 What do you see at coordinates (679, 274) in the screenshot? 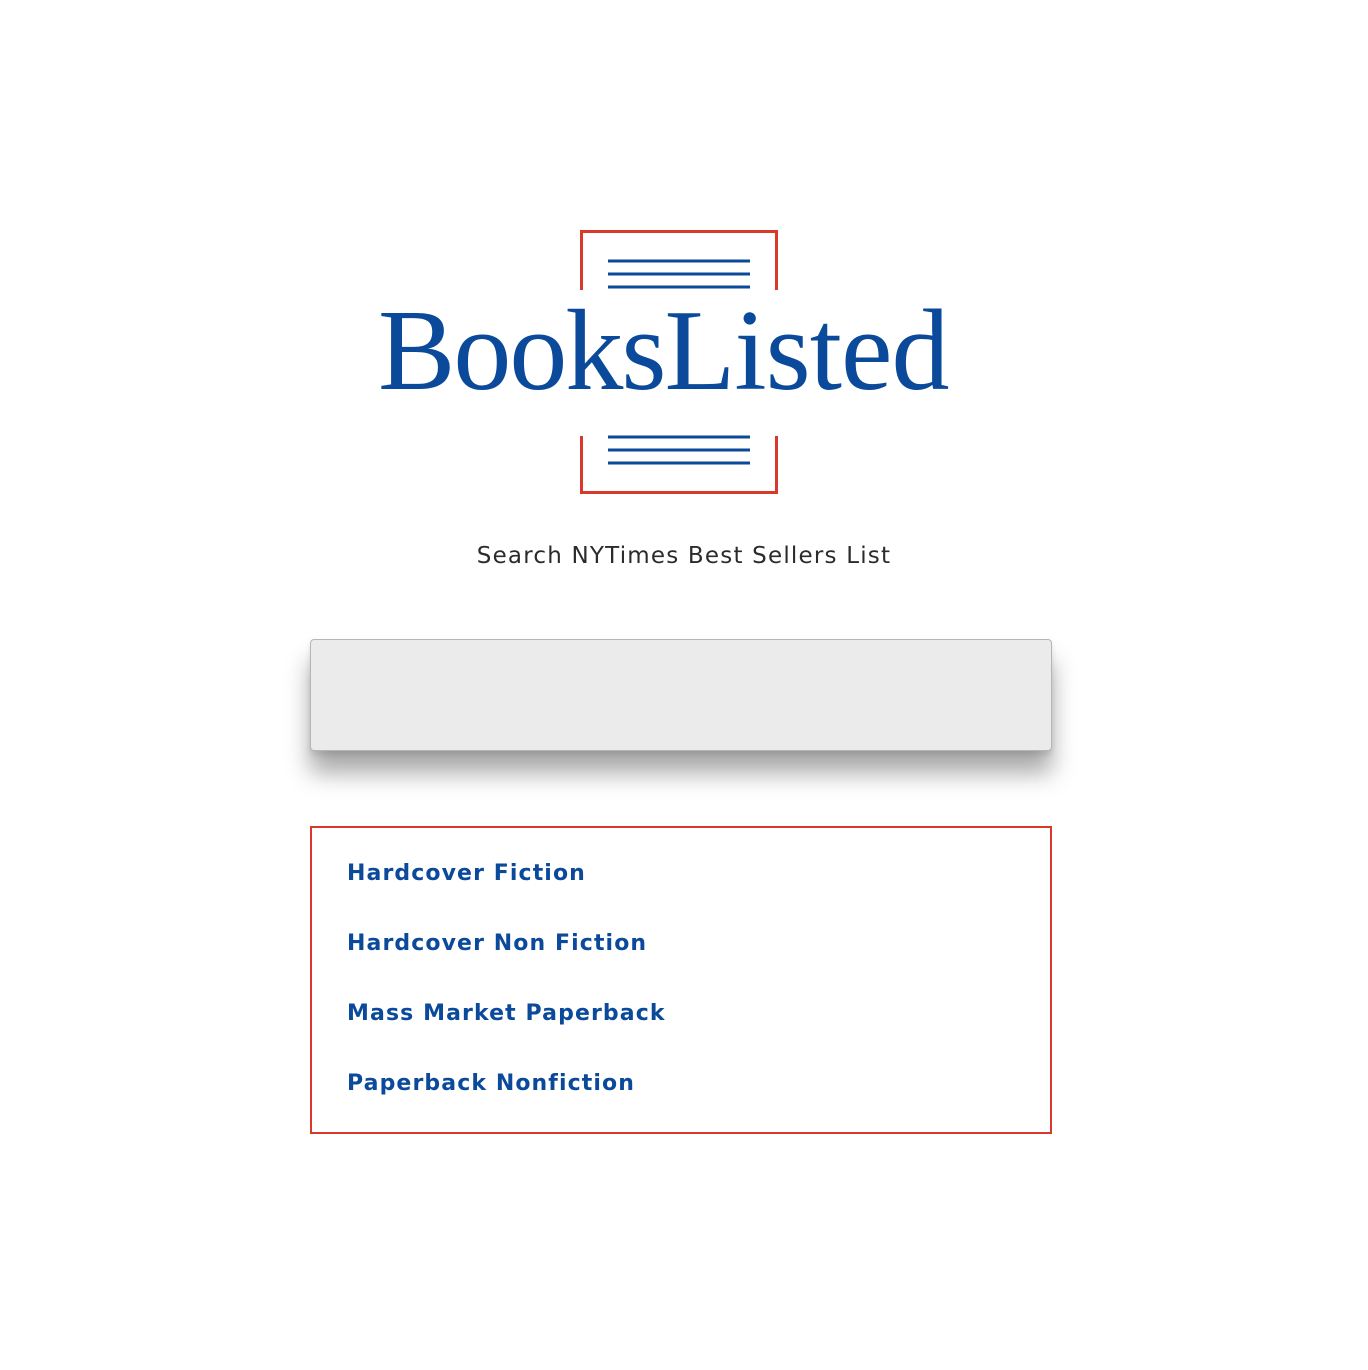
I see `page-lines-top` at bounding box center [679, 274].